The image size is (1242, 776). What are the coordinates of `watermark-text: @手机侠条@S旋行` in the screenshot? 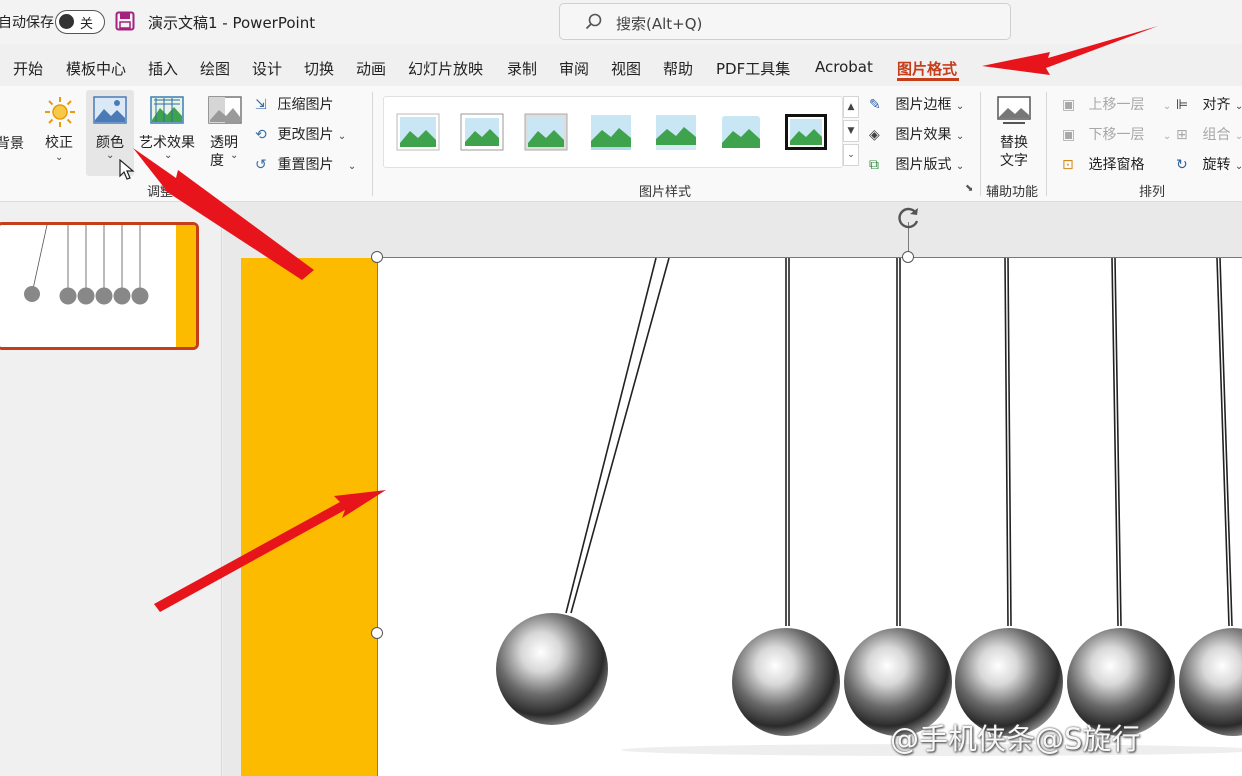 It's located at (1015, 739).